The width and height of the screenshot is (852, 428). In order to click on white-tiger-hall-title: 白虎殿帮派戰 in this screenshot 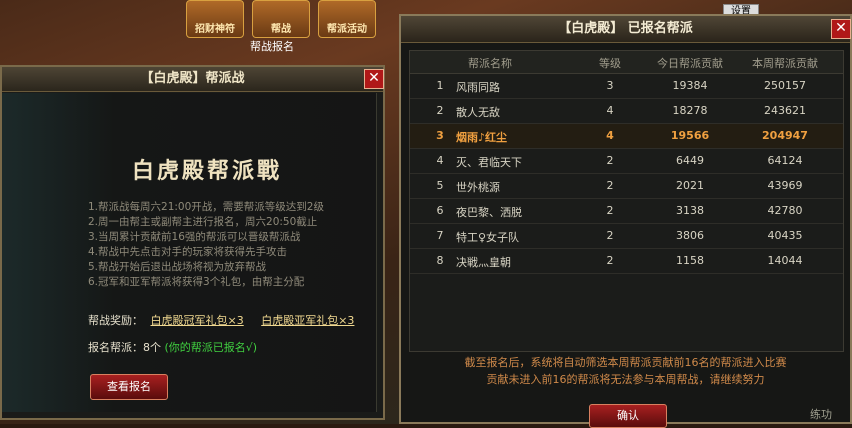, I will do `click(207, 171)`.